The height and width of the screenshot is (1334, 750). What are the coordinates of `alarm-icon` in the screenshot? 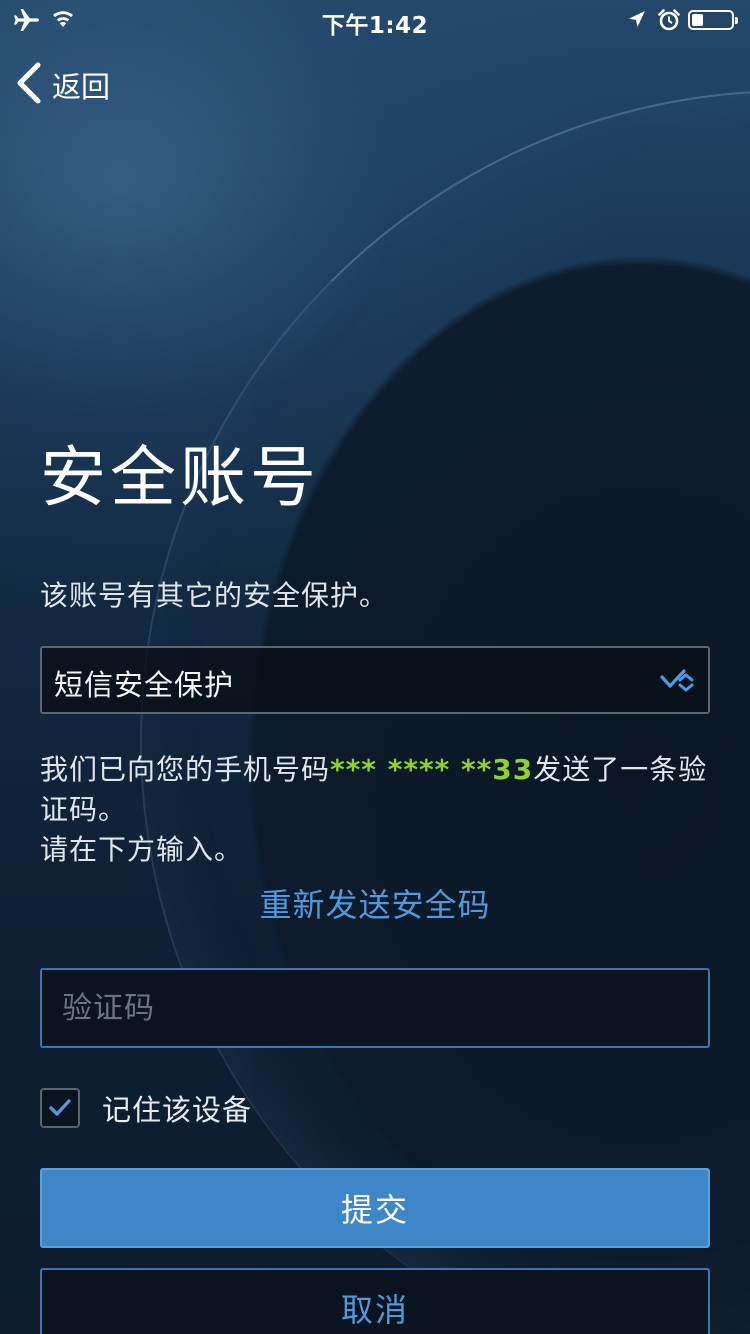 It's located at (669, 22).